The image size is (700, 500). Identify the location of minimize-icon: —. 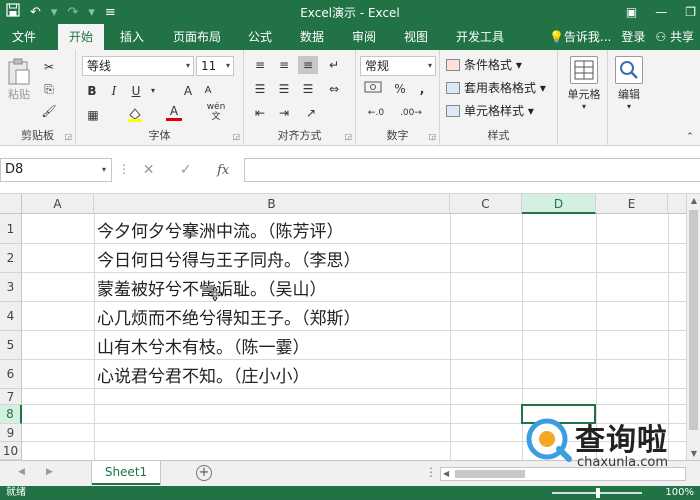
(661, 12).